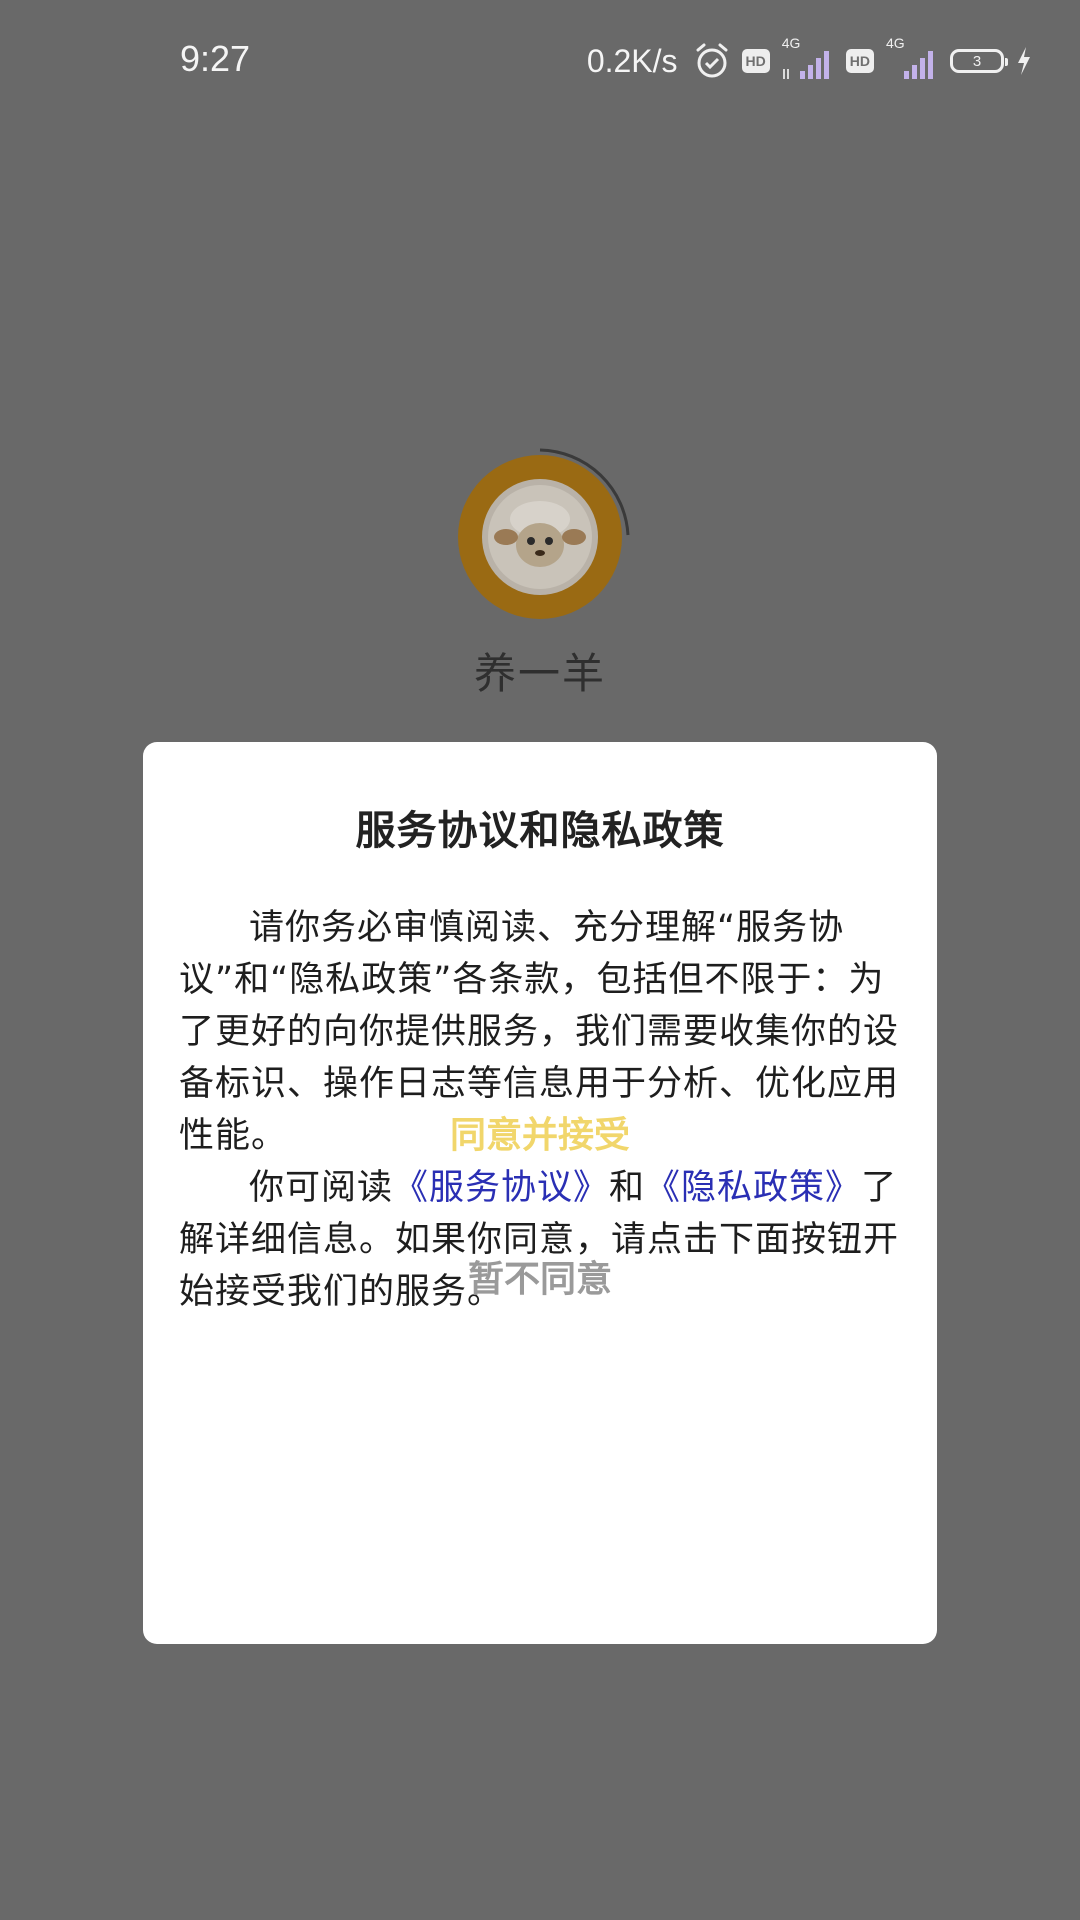  Describe the element at coordinates (321, 1188) in the screenshot. I see `paragraph-2-prefix: 你可阅读` at that location.